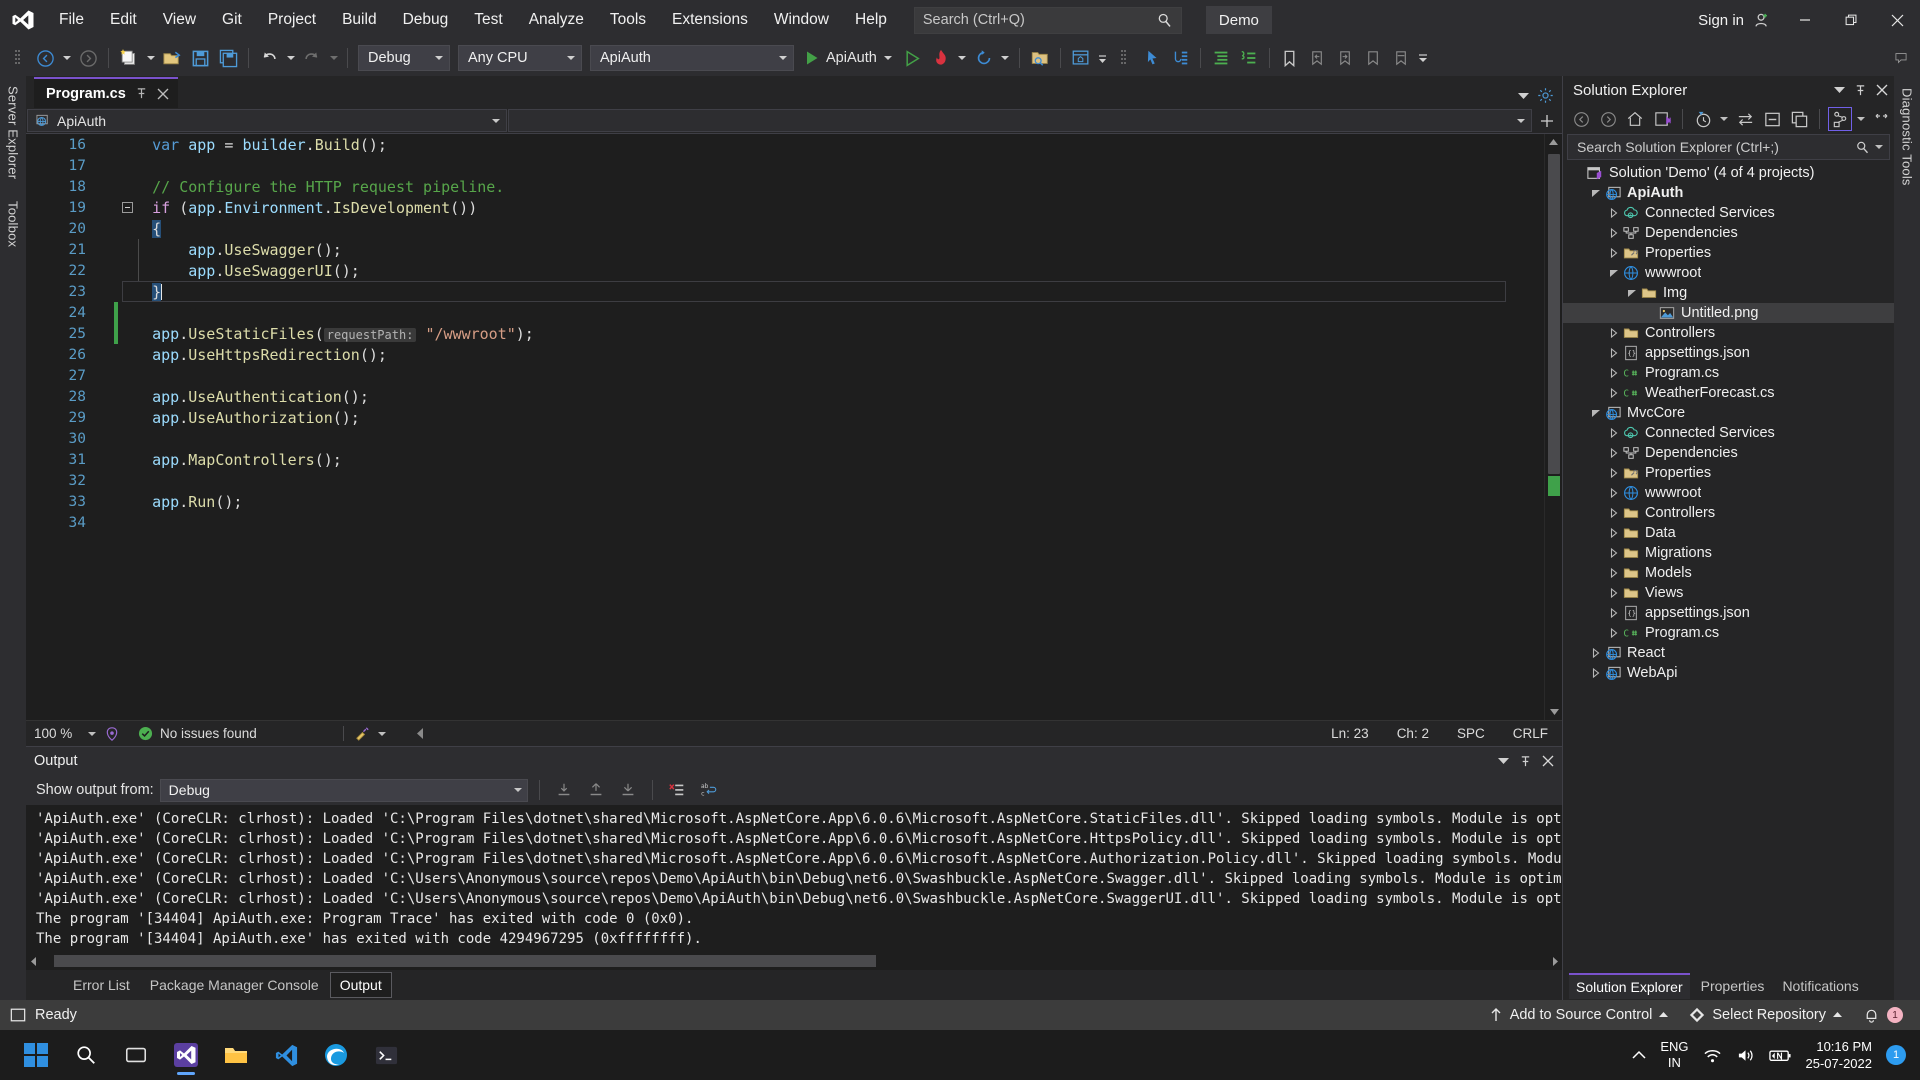 This screenshot has width=1920, height=1080. Describe the element at coordinates (1102, 58) in the screenshot. I see `window-layout-dropdown-icon` at that location.